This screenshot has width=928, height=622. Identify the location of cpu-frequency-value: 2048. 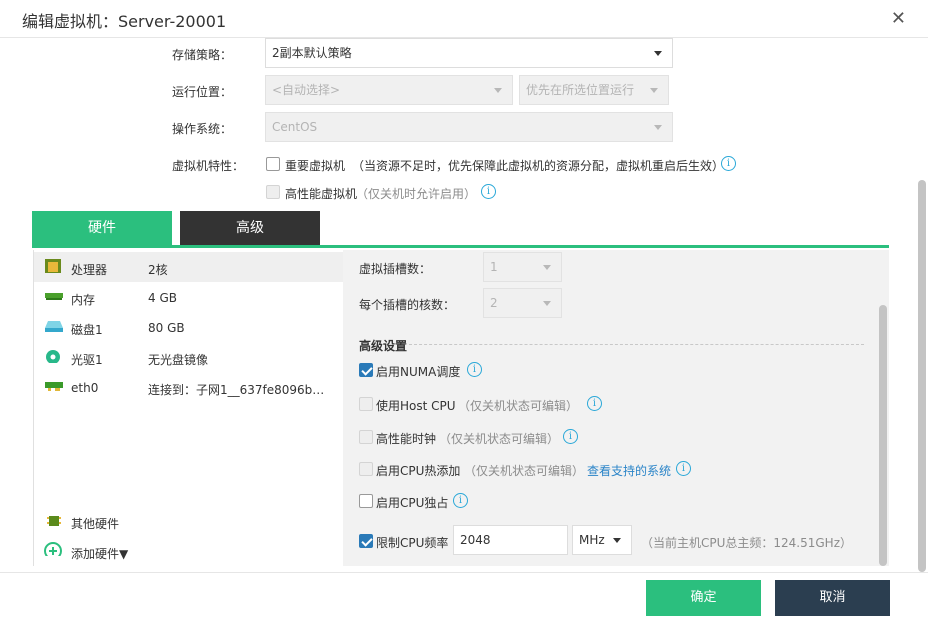
(475, 540).